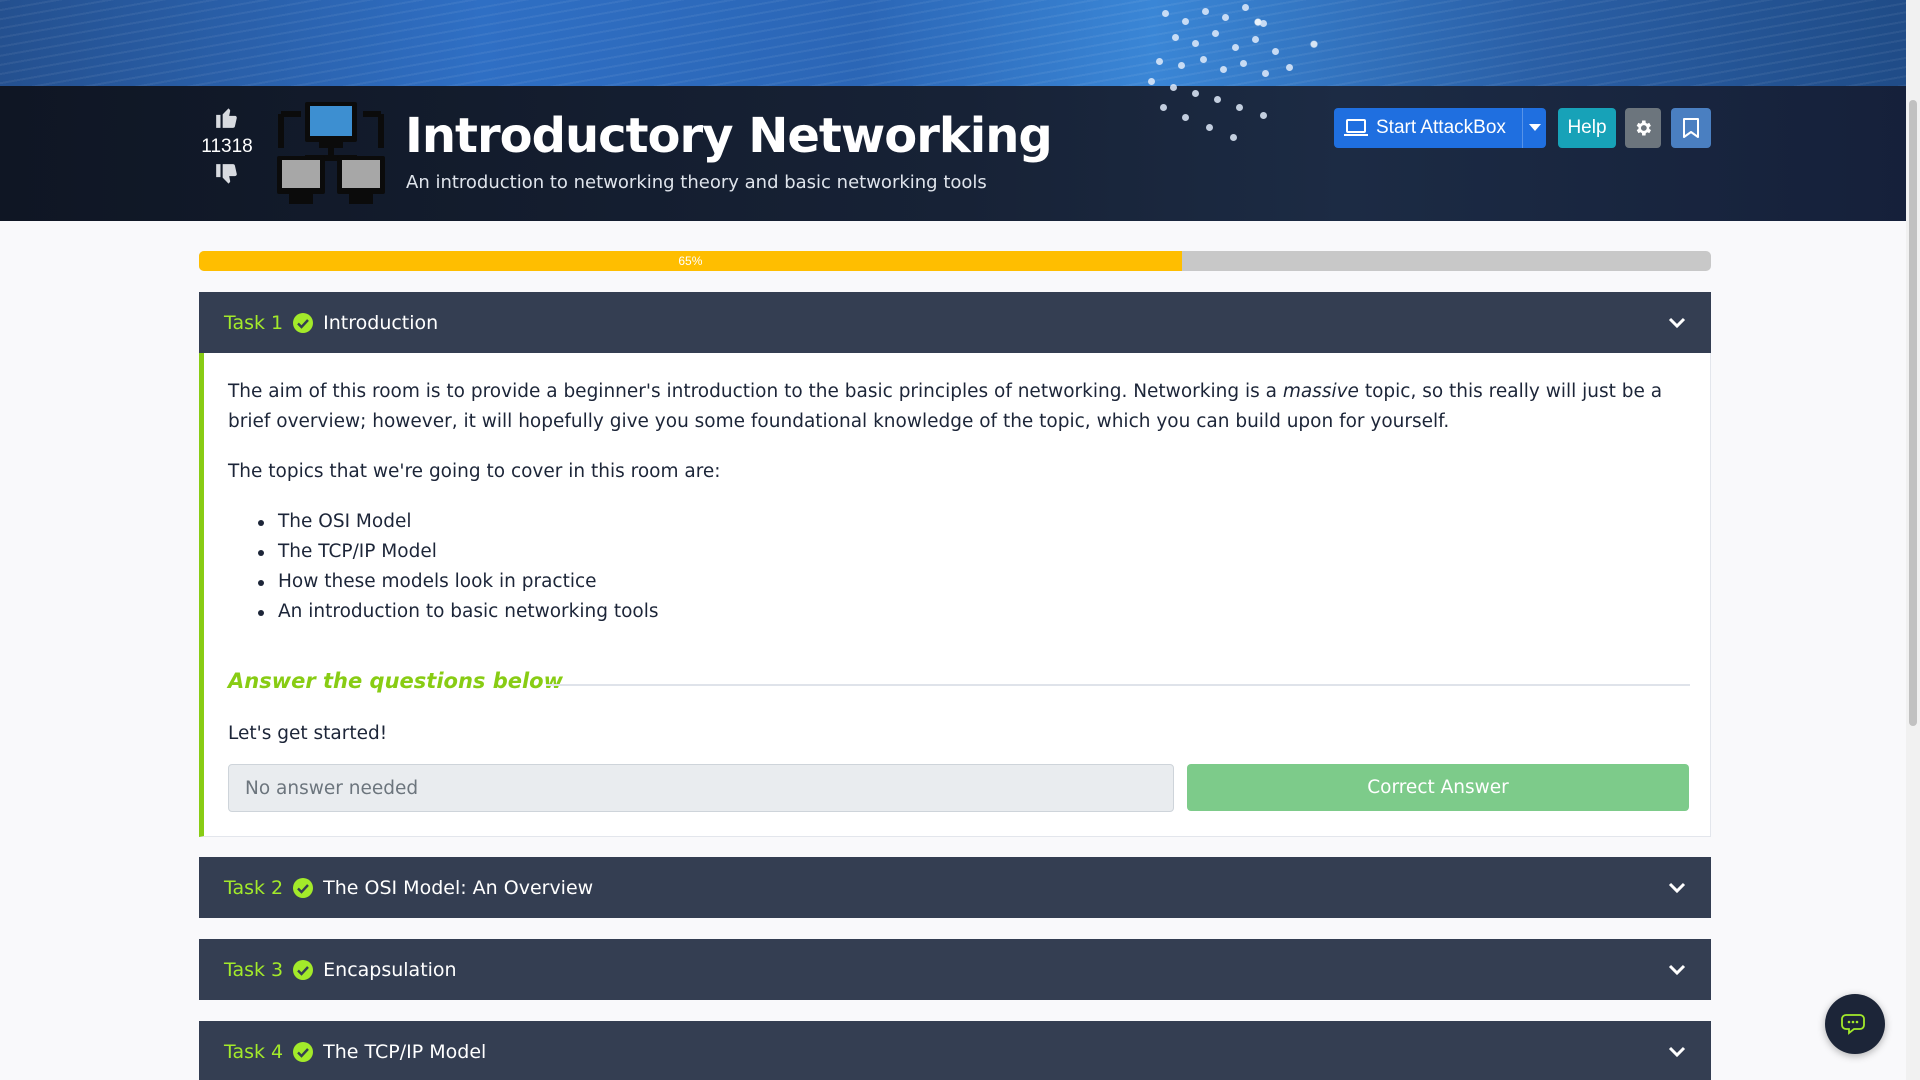 The height and width of the screenshot is (1080, 1920). What do you see at coordinates (396, 681) in the screenshot?
I see `answer-questions-heading: Answer the questions below` at bounding box center [396, 681].